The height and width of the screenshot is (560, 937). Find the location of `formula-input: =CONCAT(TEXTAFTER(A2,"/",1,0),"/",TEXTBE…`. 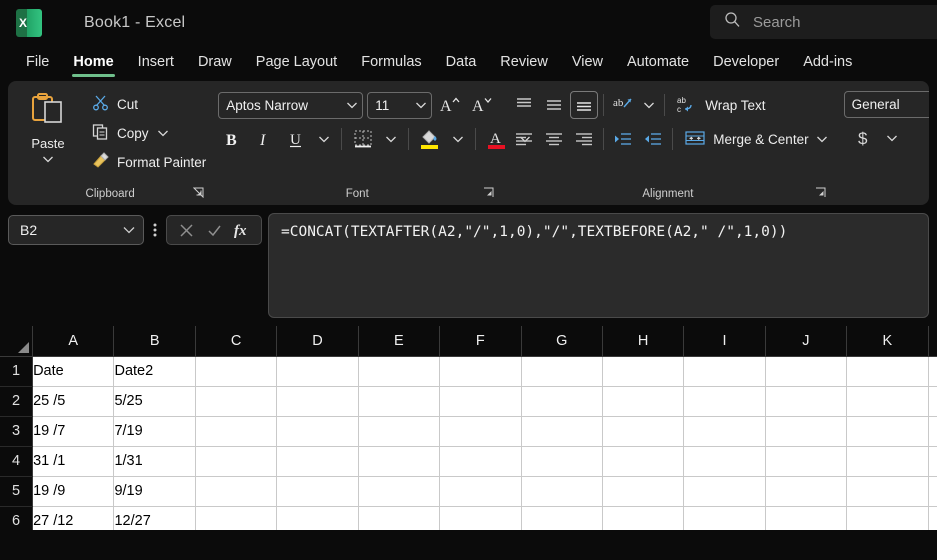

formula-input: =CONCAT(TEXTAFTER(A2,"/",1,0),"/",TEXTBE… is located at coordinates (598, 265).